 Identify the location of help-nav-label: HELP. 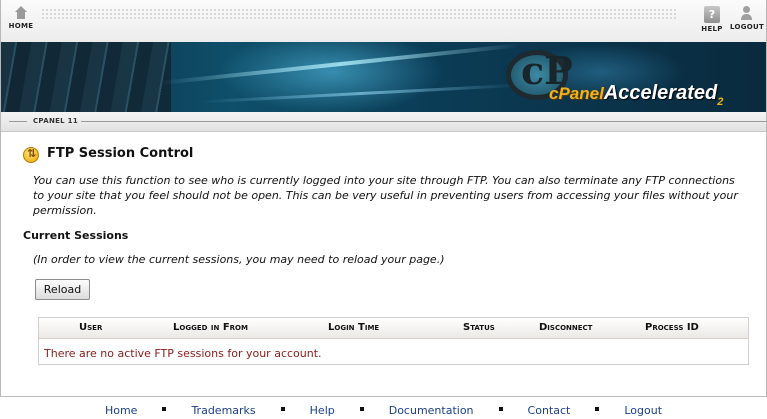
(712, 29).